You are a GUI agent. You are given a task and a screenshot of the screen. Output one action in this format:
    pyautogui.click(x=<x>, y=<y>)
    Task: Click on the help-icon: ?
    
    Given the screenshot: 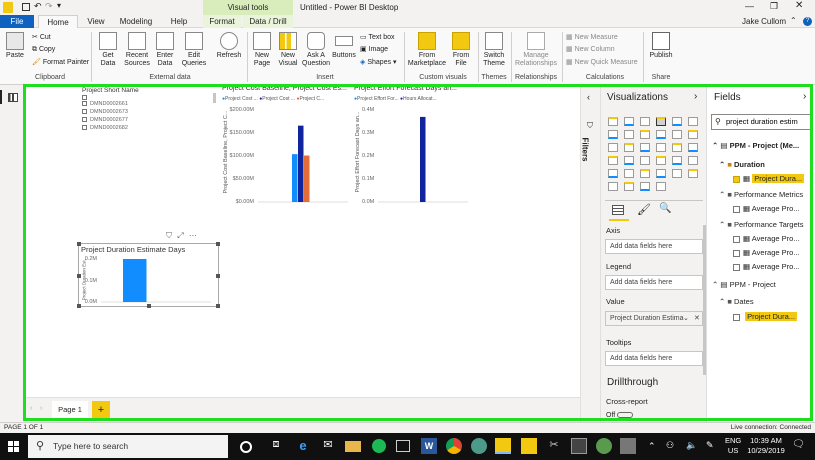 What is the action you would take?
    pyautogui.click(x=807, y=21)
    